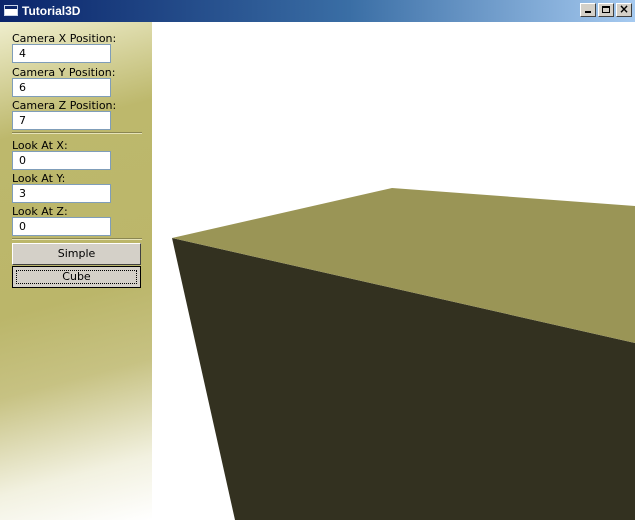  What do you see at coordinates (61, 87) in the screenshot?
I see `camera-y-input: 6` at bounding box center [61, 87].